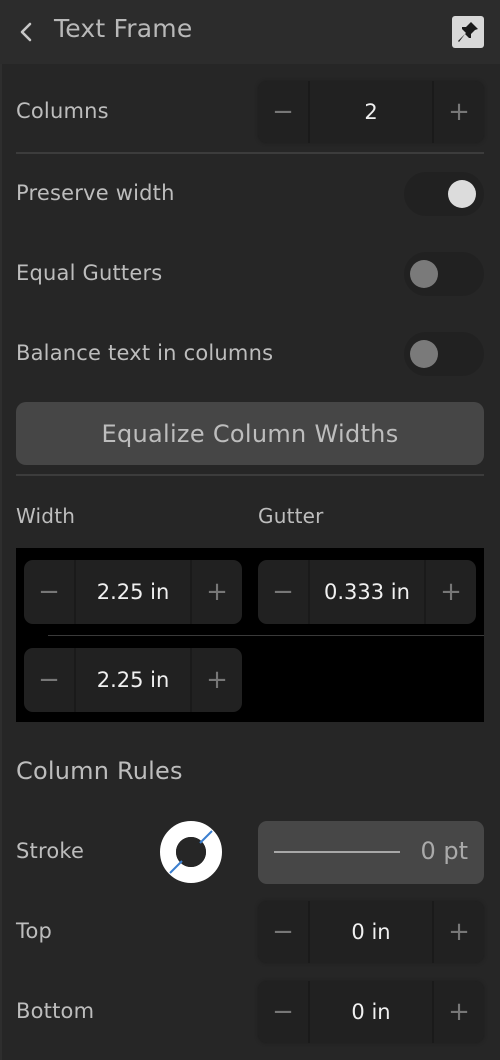  I want to click on panel-title: Text Frame, so click(123, 28).